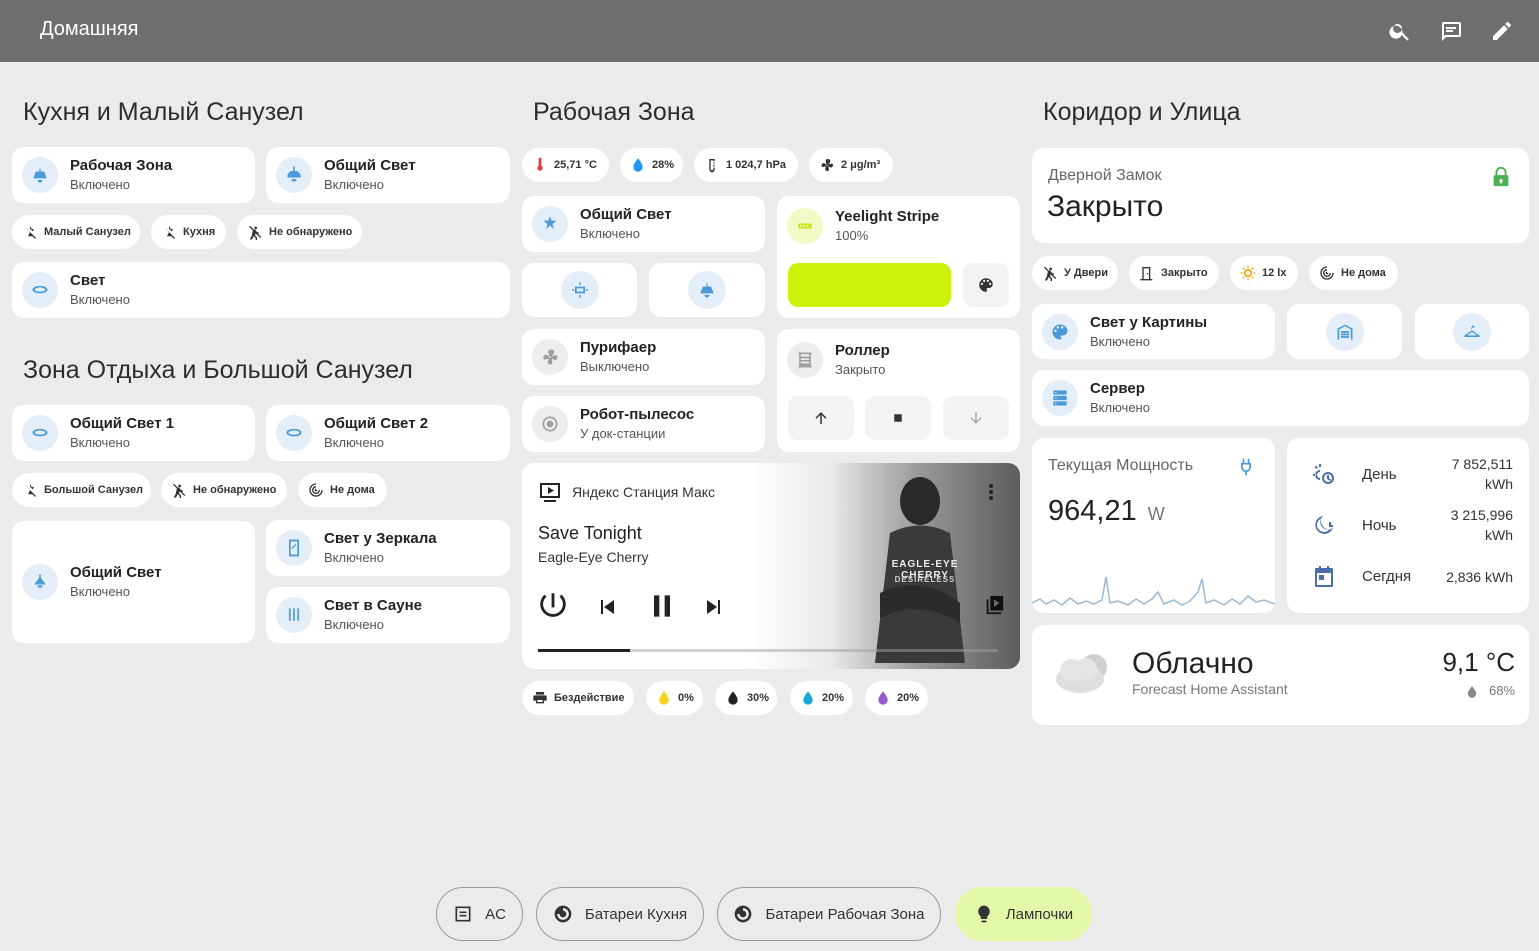  I want to click on gauge-icon, so click(712, 166).